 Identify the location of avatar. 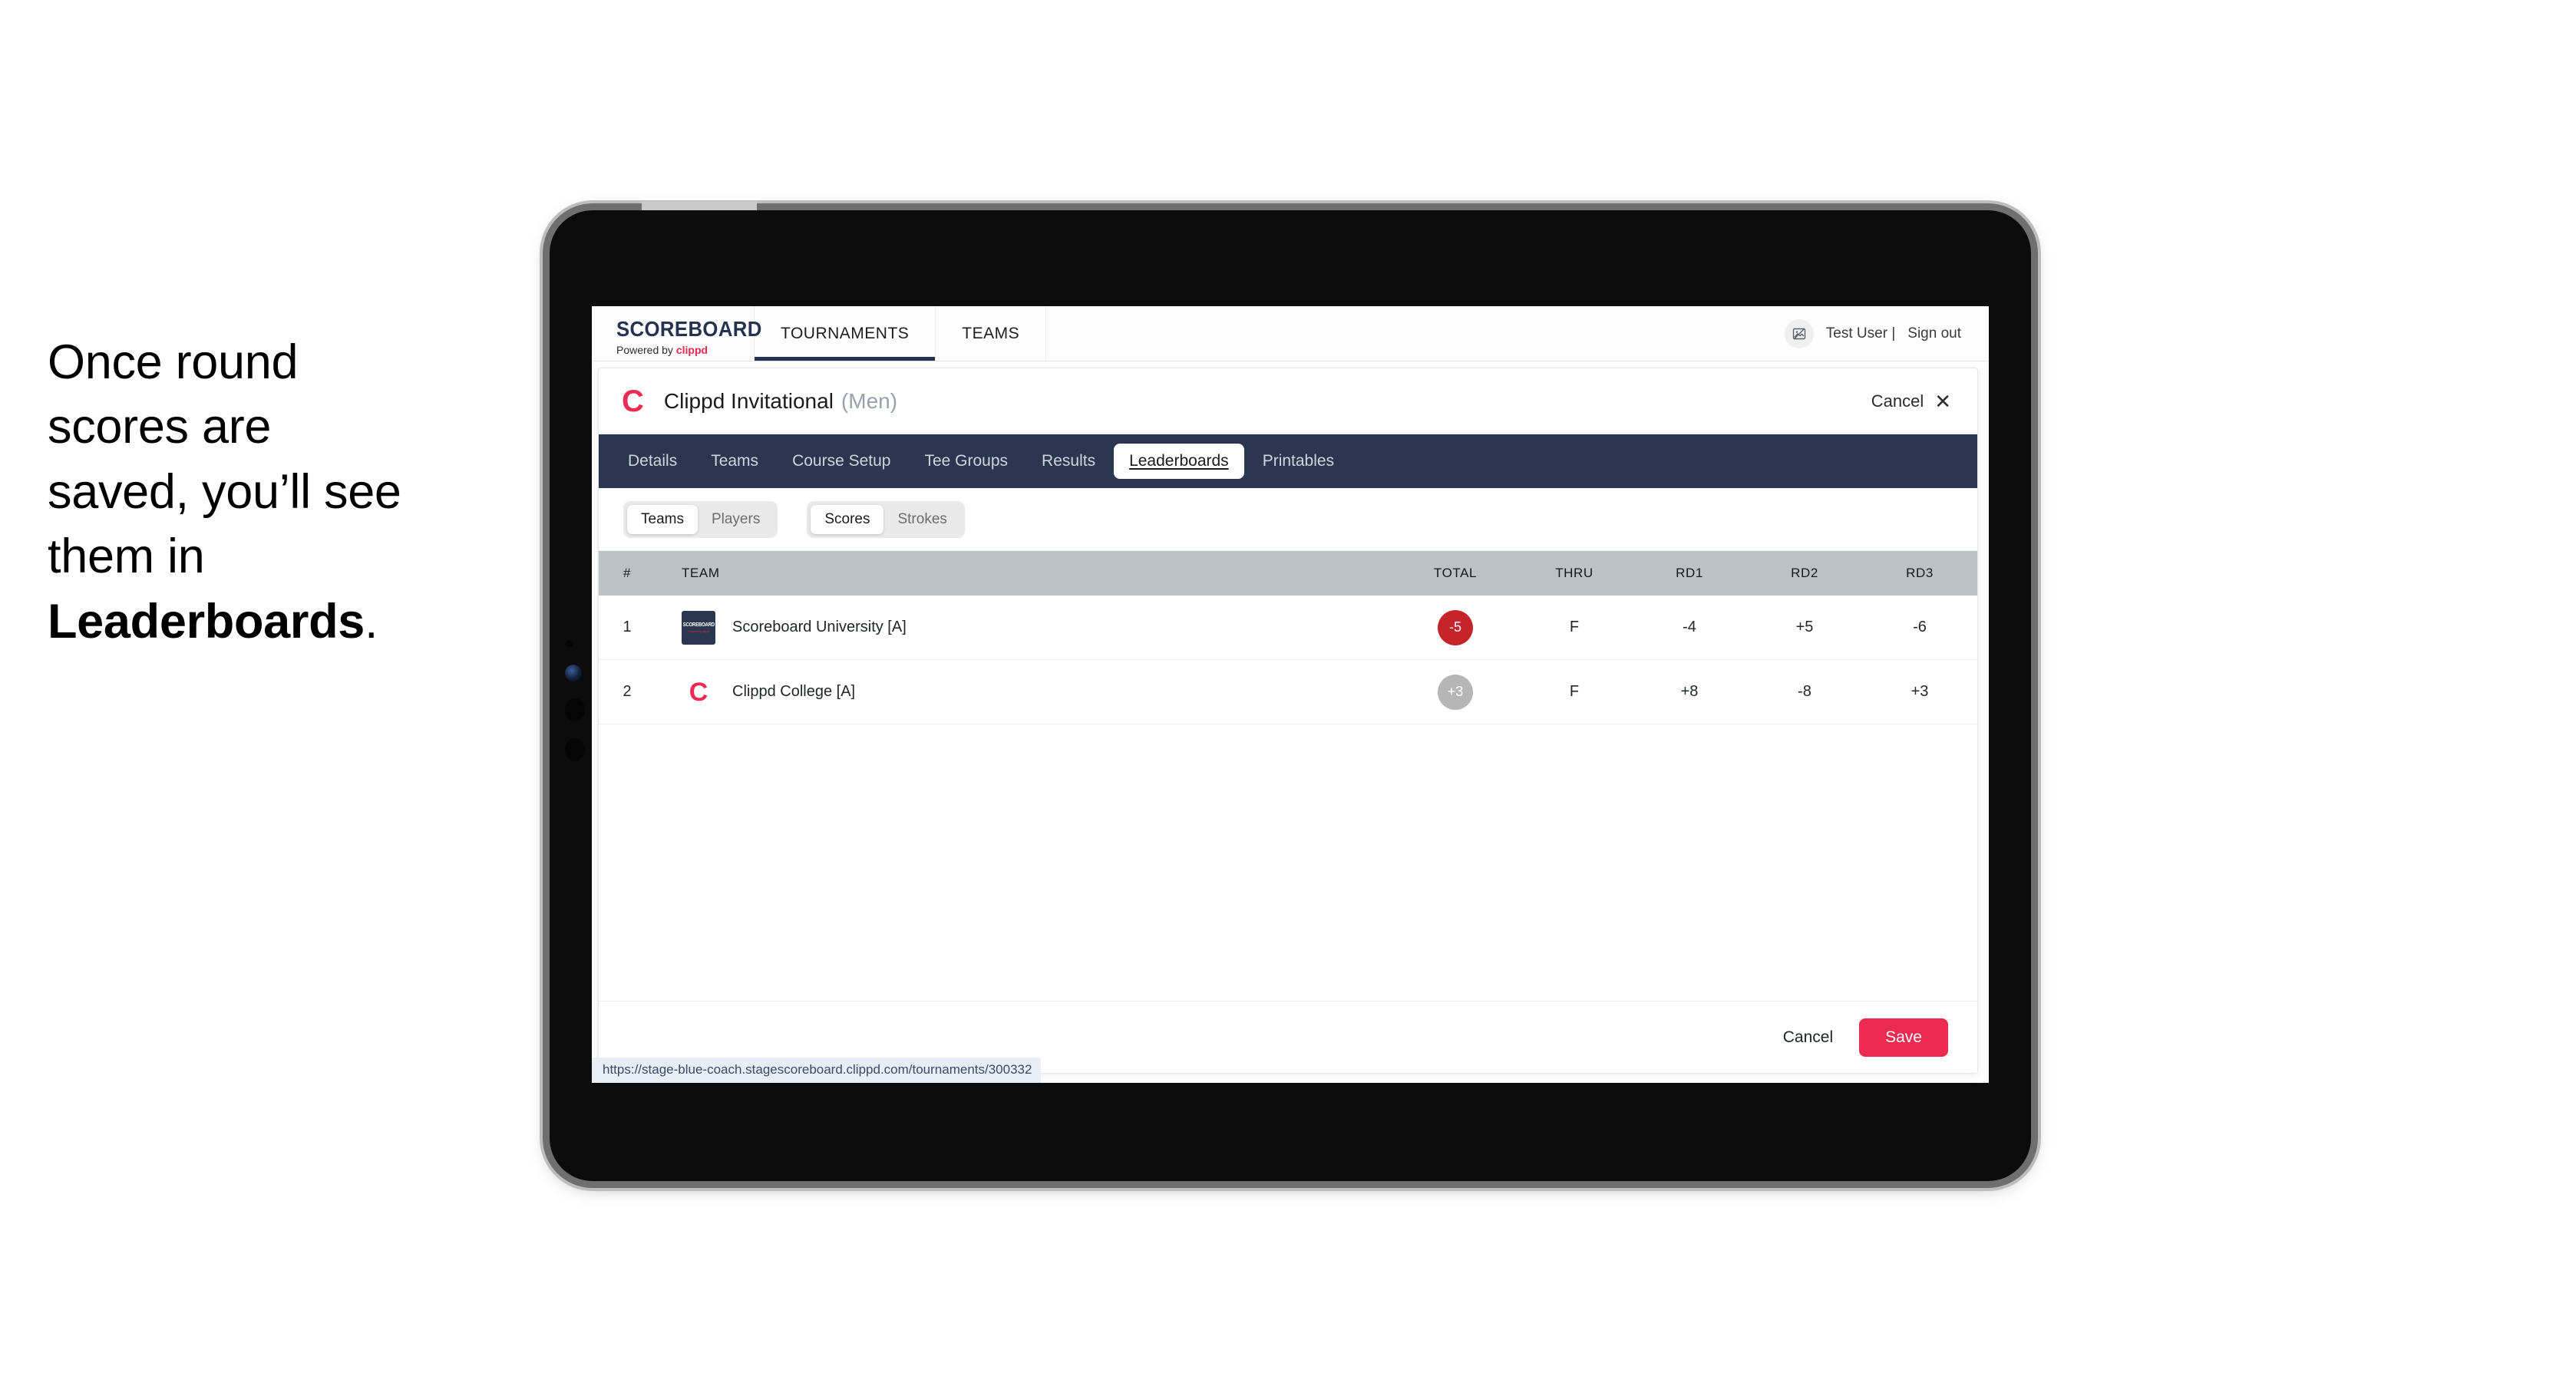
(1799, 333).